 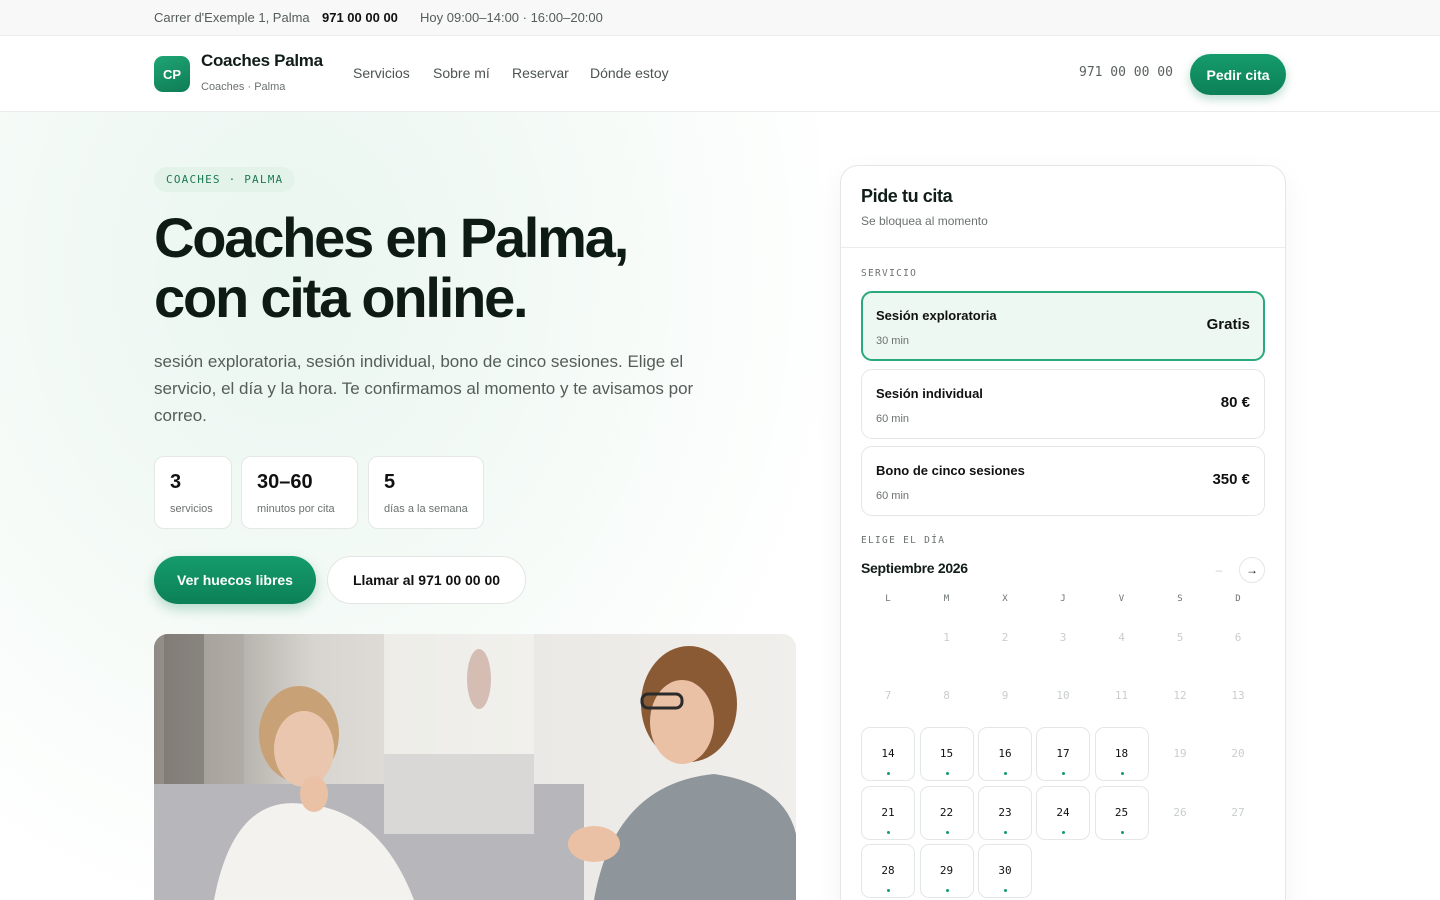 I want to click on weekday-header: L, so click(x=888, y=599).